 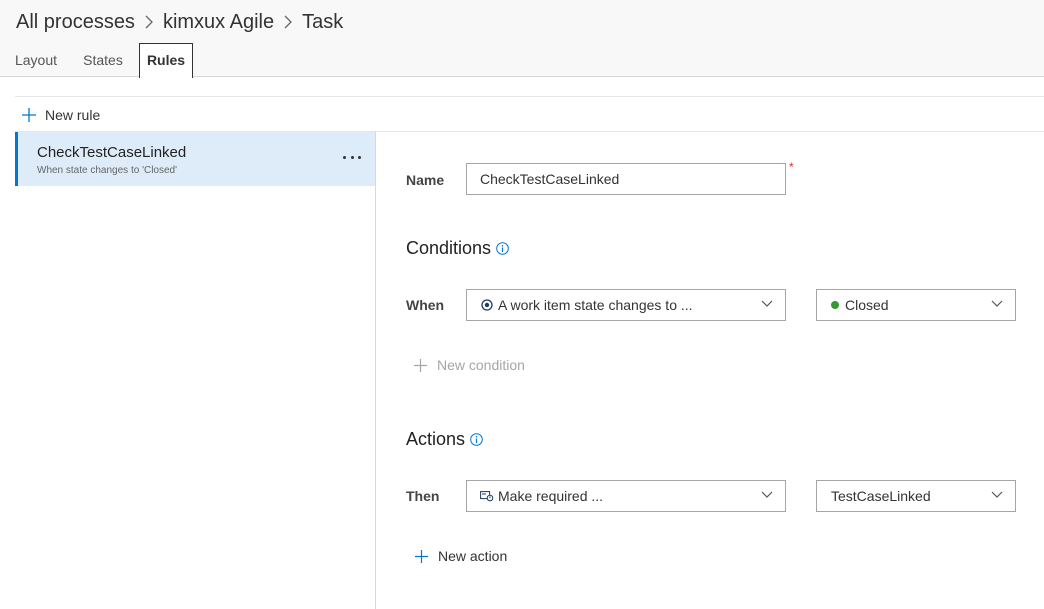 What do you see at coordinates (75, 22) in the screenshot?
I see `breadcrumb-all-processes: All processes` at bounding box center [75, 22].